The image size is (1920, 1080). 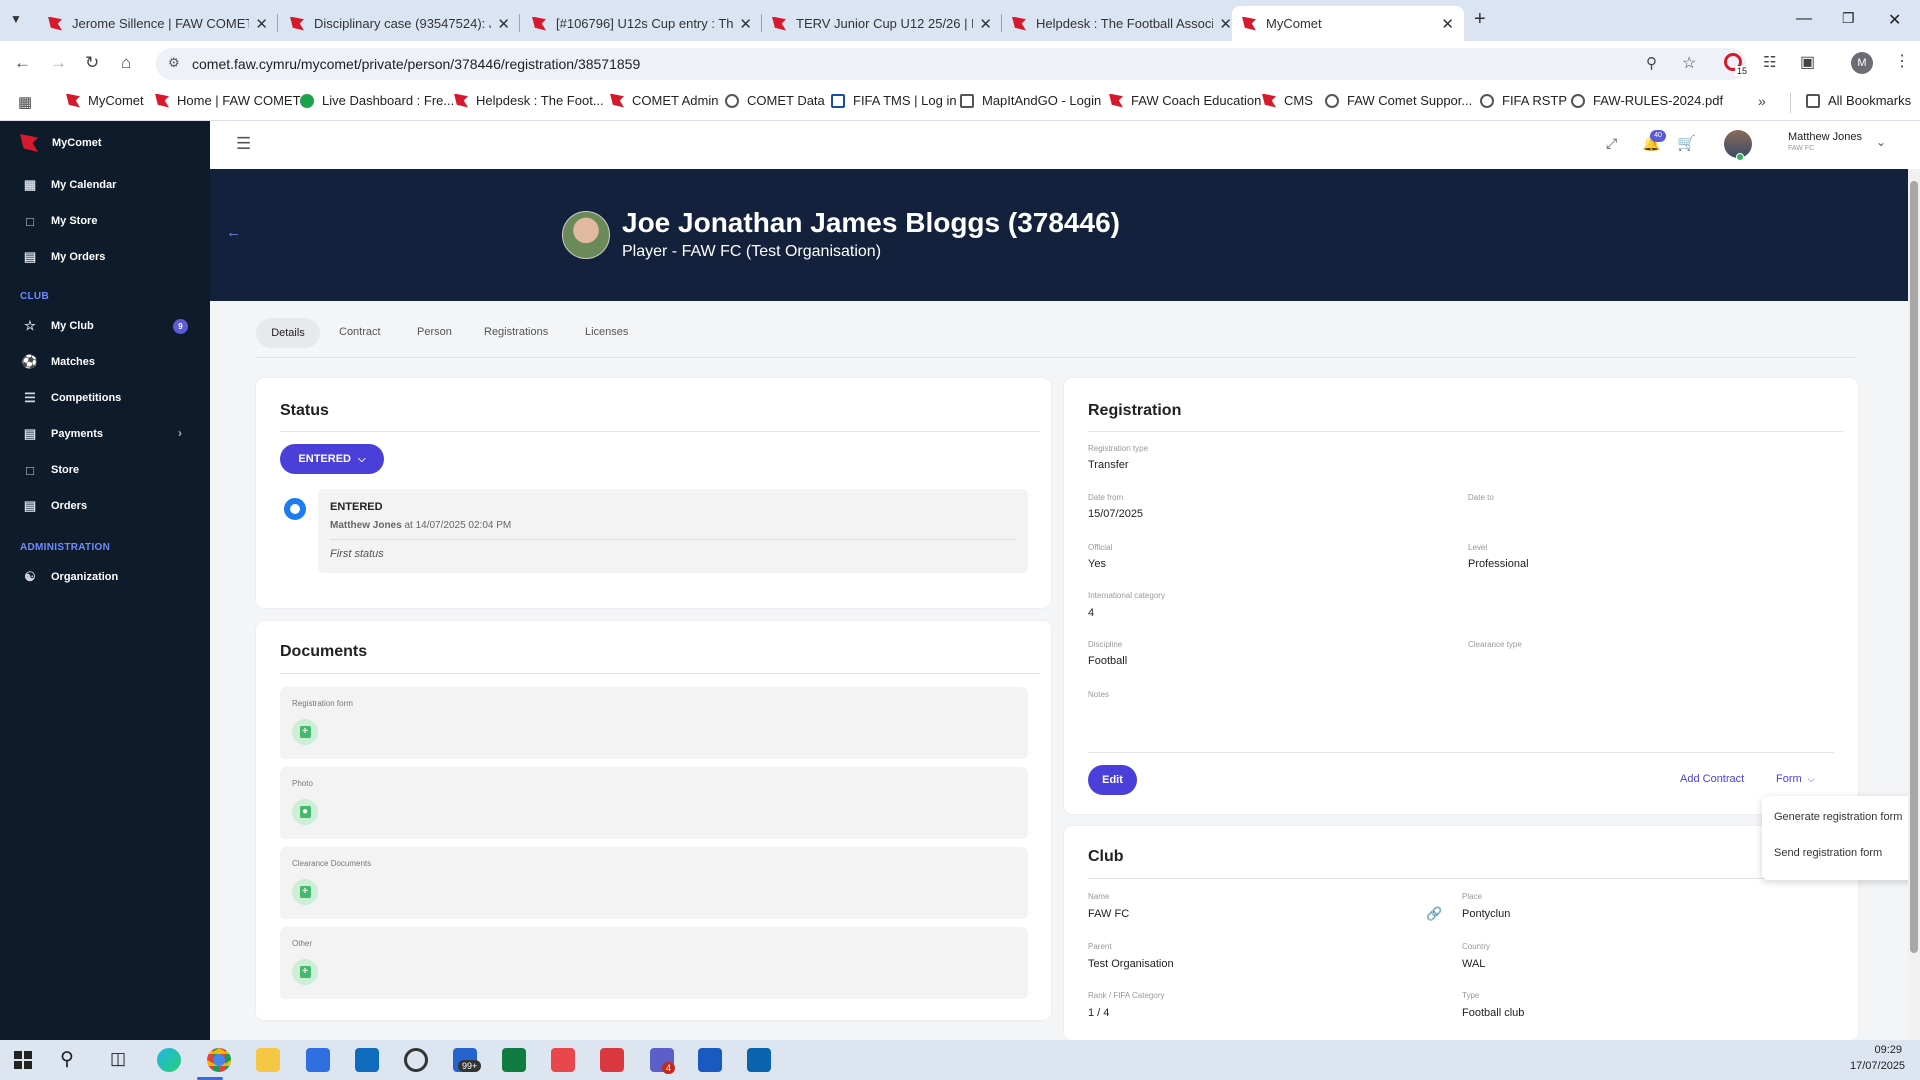 What do you see at coordinates (434, 332) in the screenshot?
I see `tab-person: Person` at bounding box center [434, 332].